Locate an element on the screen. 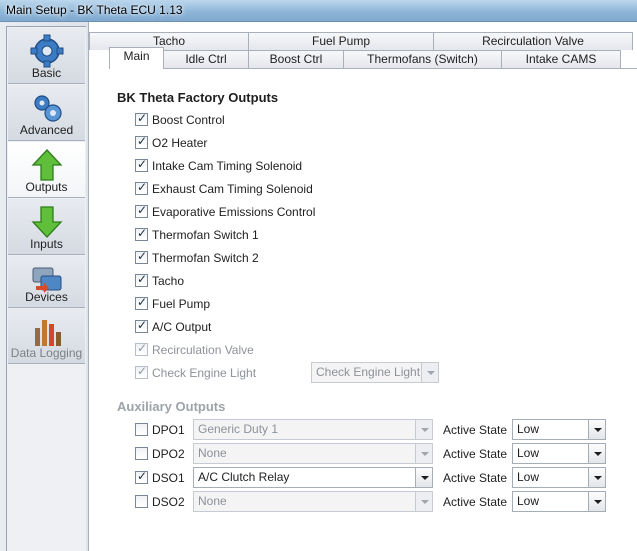 The image size is (637, 551). dso1-label: DSO1 is located at coordinates (168, 478).